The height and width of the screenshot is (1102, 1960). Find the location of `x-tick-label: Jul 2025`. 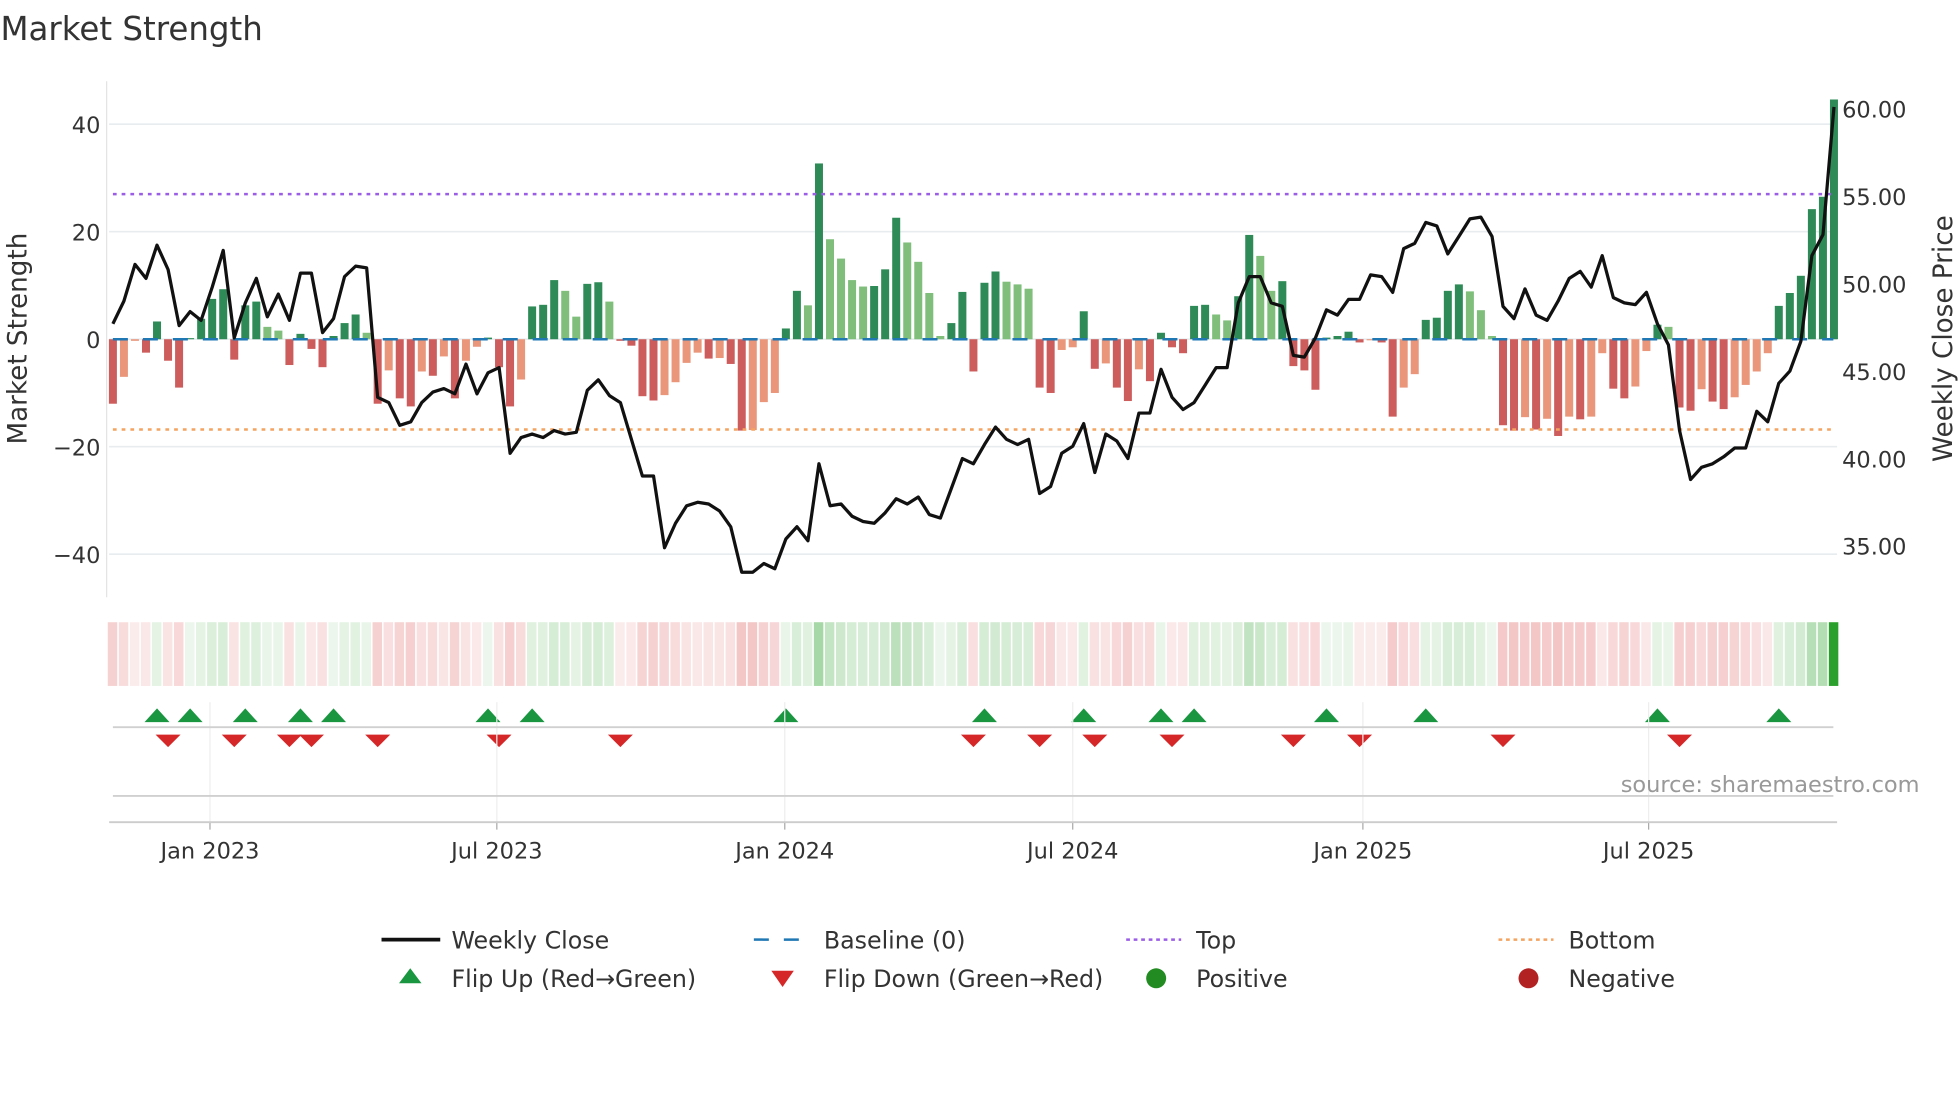

x-tick-label: Jul 2025 is located at coordinates (1647, 851).